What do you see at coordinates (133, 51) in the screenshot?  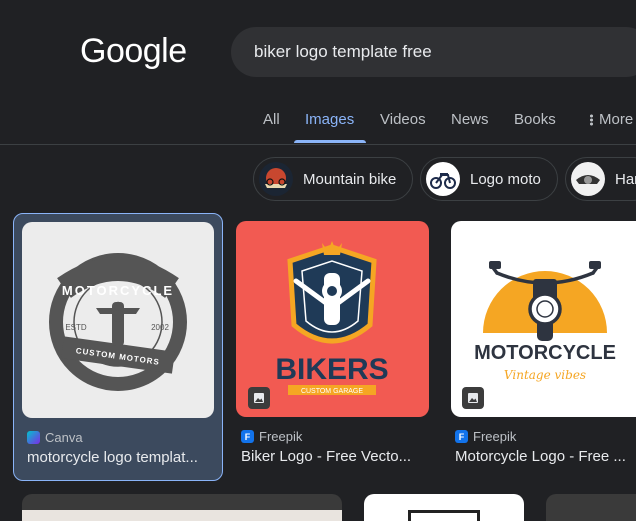 I see `google-logo: Google` at bounding box center [133, 51].